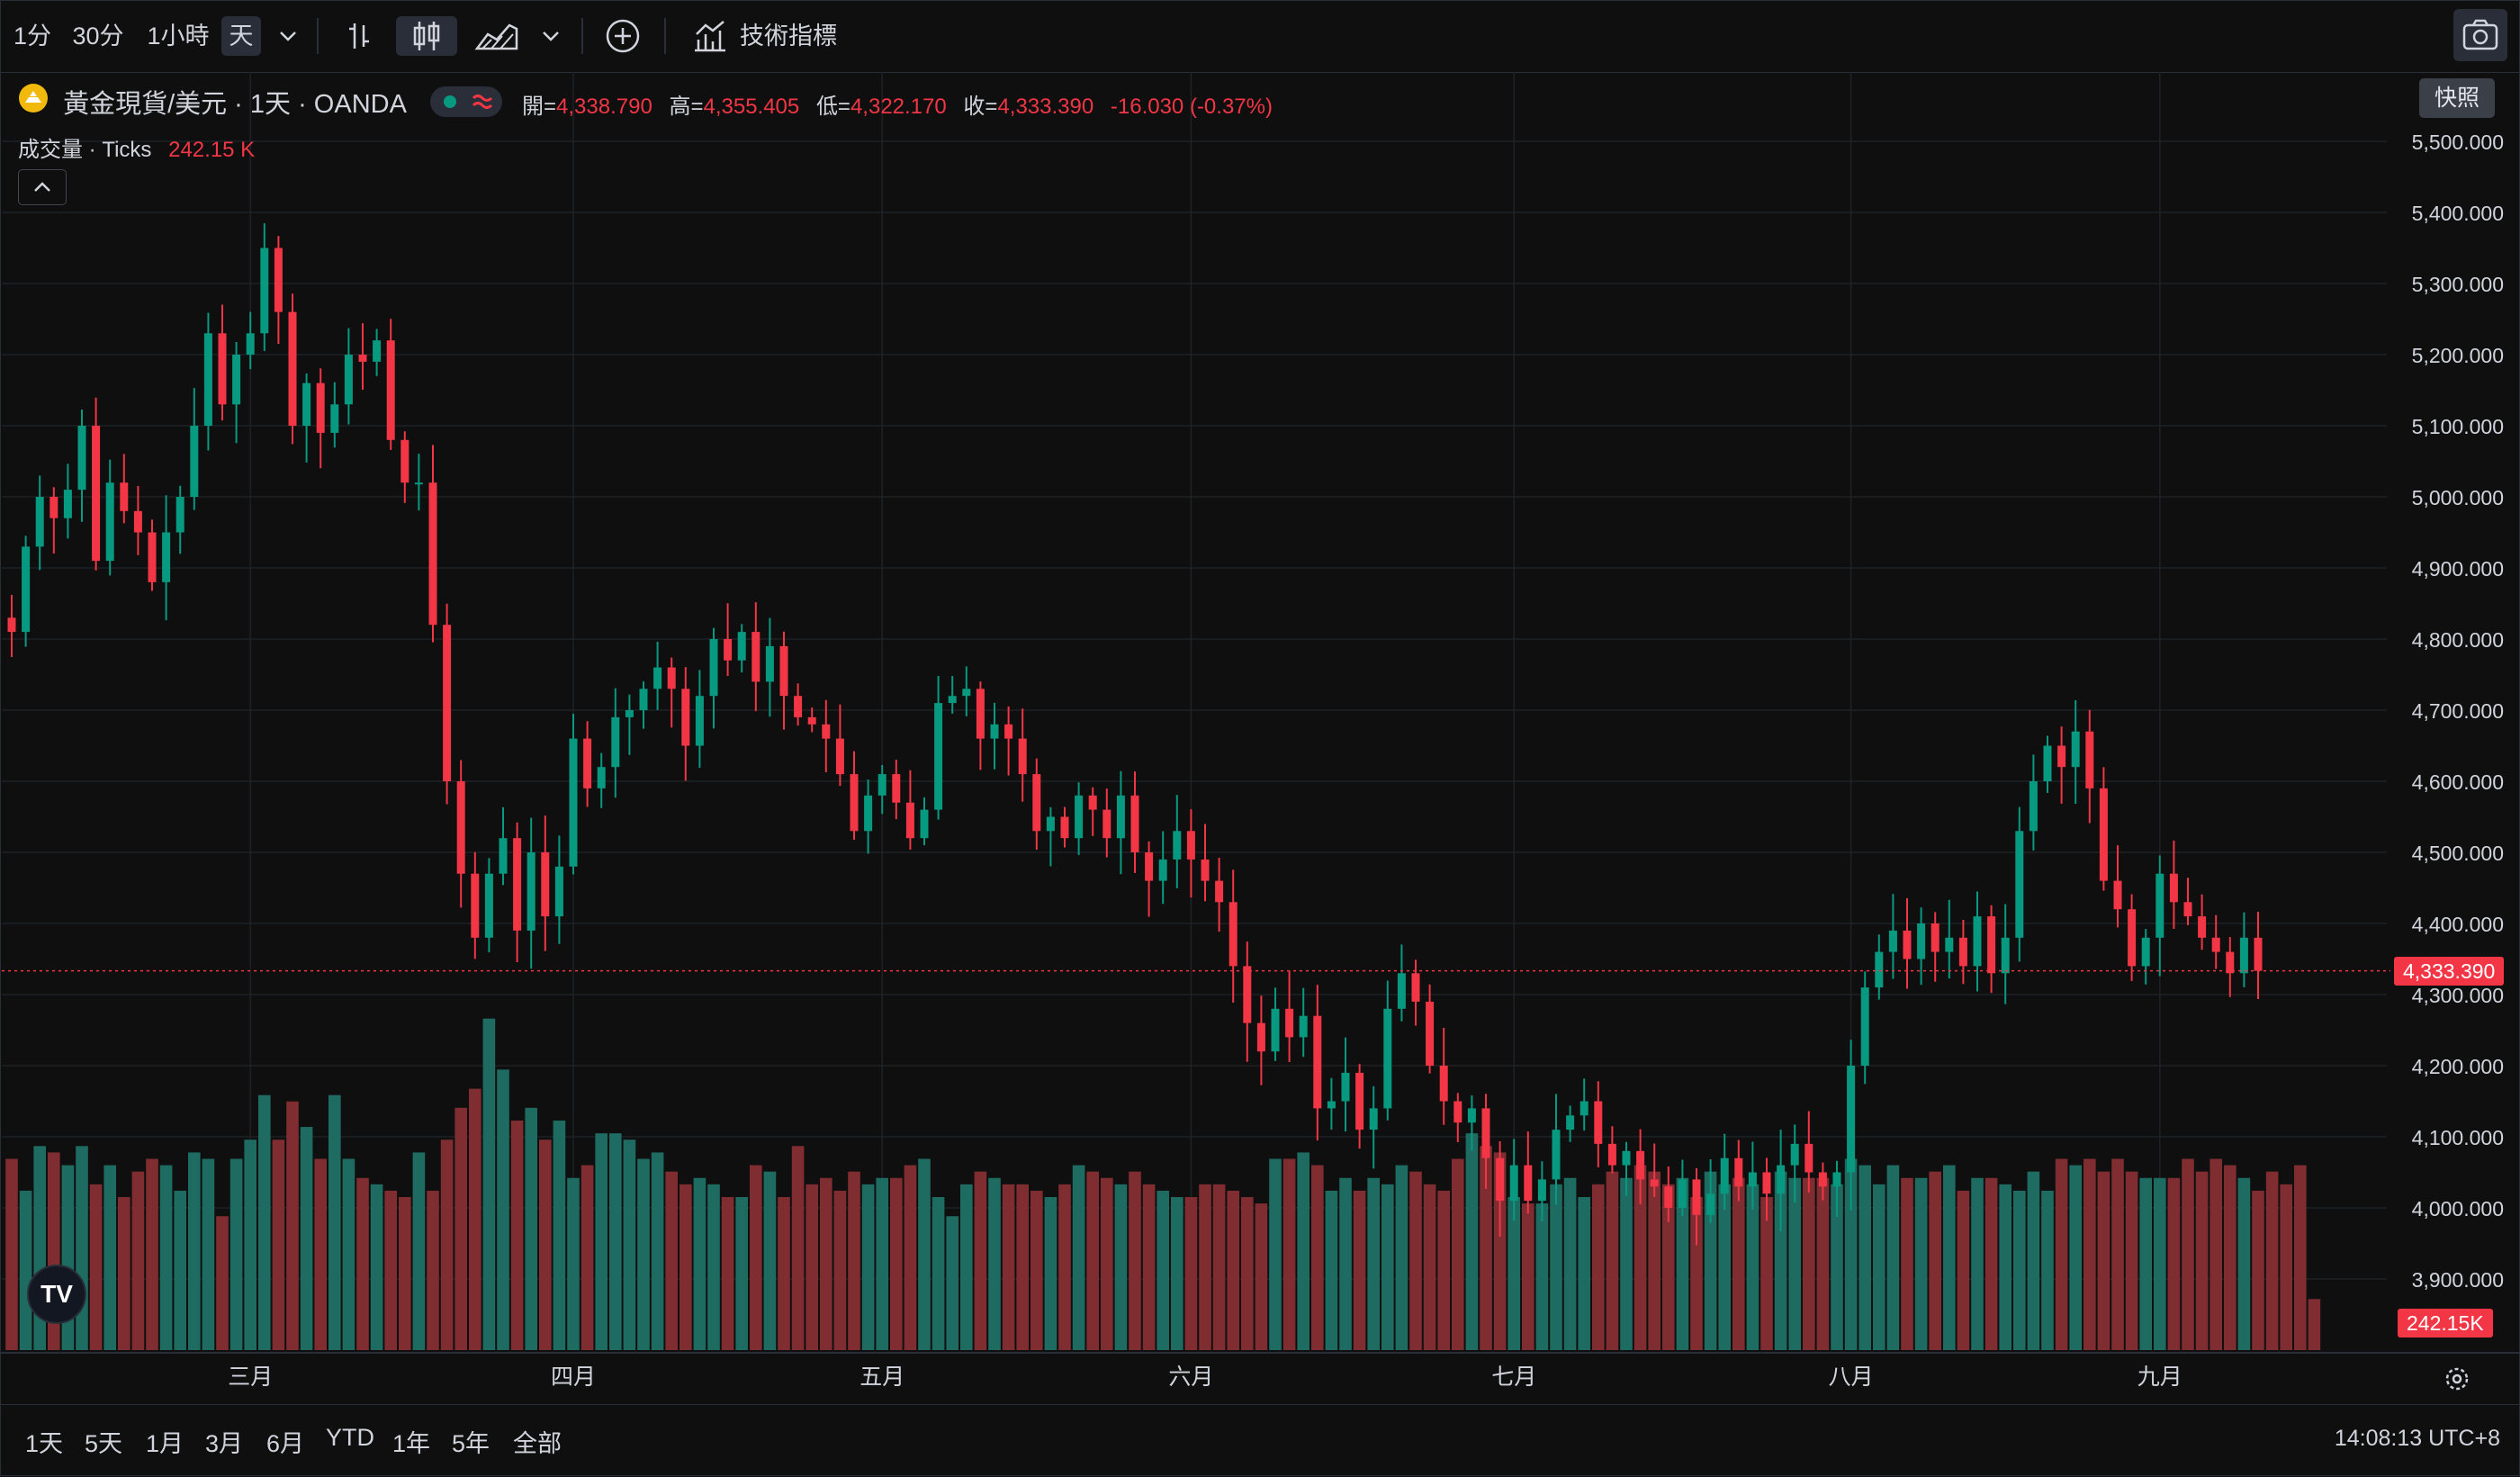  What do you see at coordinates (224, 1441) in the screenshot?
I see `range-3m-button: 3月` at bounding box center [224, 1441].